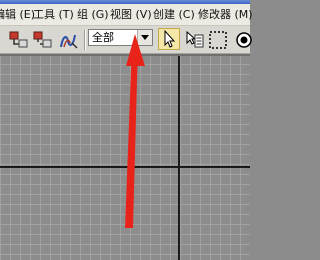  I want to click on main-toolbar: 全部, so click(126, 40).